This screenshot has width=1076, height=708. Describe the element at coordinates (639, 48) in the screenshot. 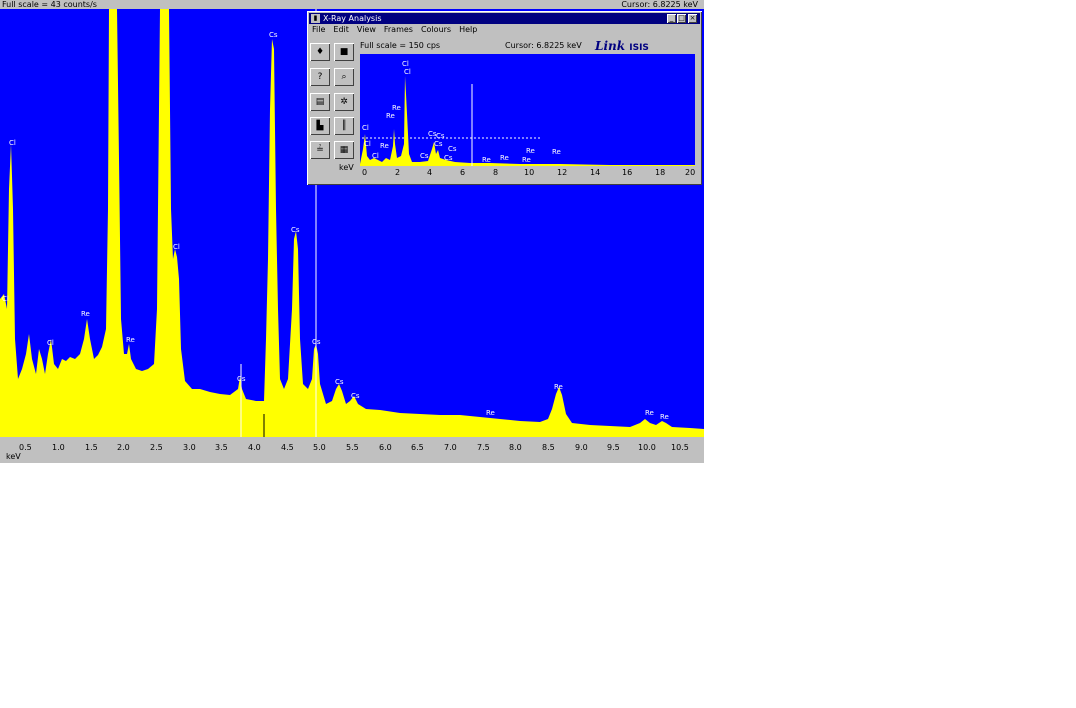

I see `logo-isis: ISIS` at that location.